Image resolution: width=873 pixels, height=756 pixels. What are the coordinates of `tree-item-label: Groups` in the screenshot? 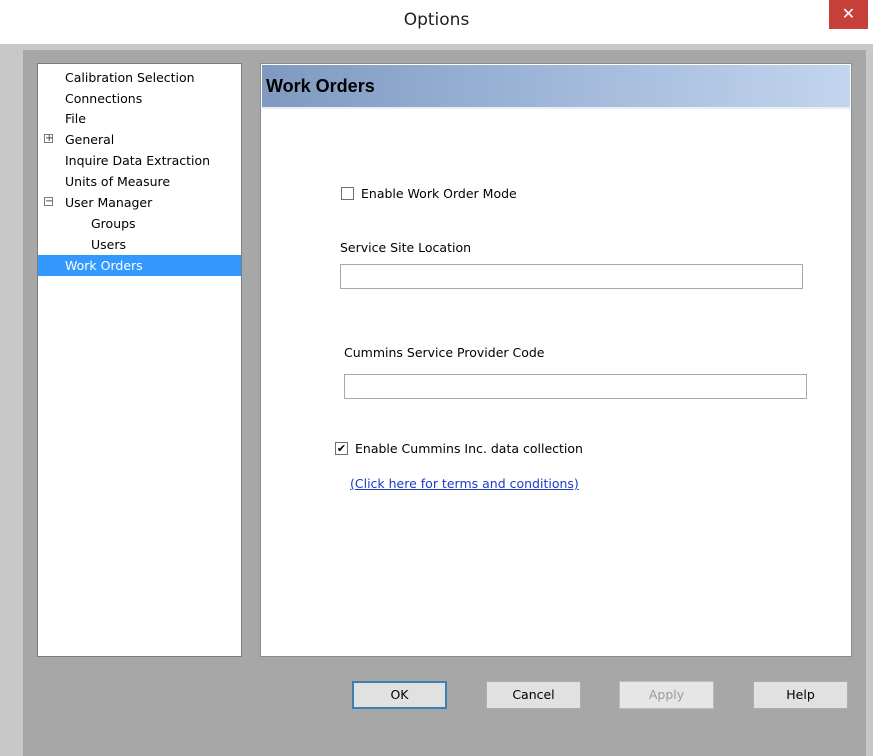 It's located at (113, 223).